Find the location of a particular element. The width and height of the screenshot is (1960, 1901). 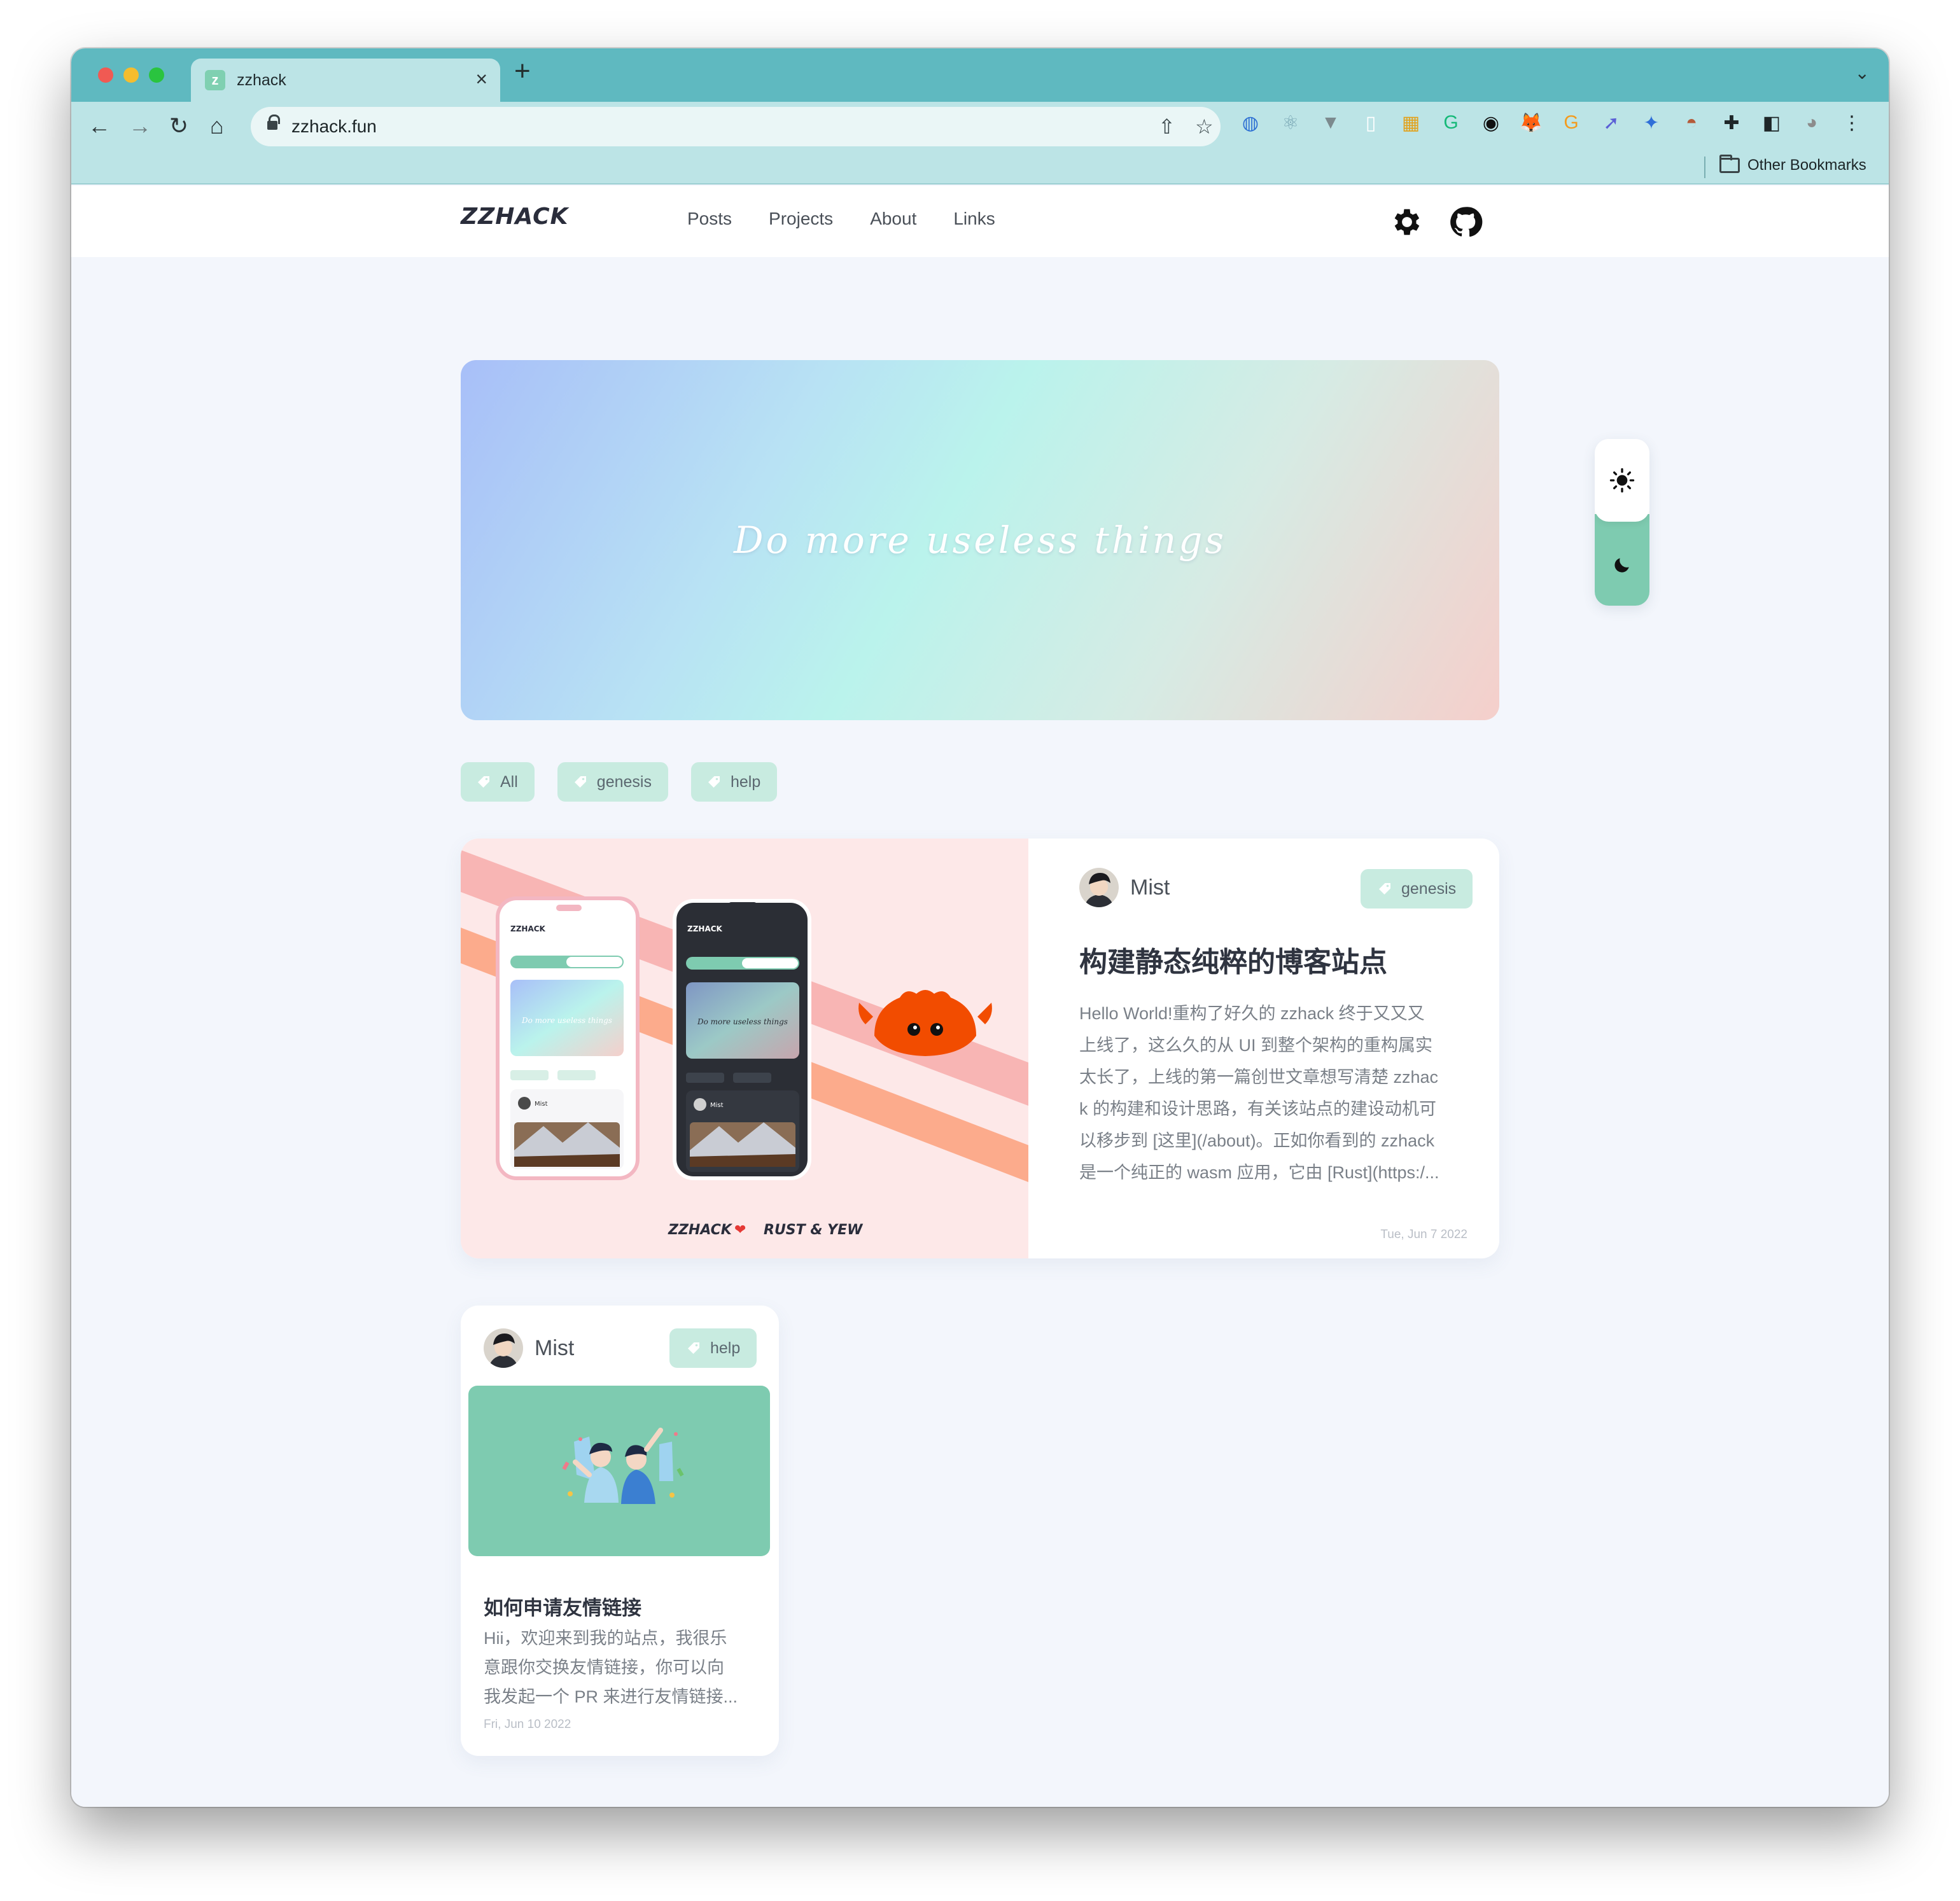

browser-tab: z zzhack × is located at coordinates (345, 80).